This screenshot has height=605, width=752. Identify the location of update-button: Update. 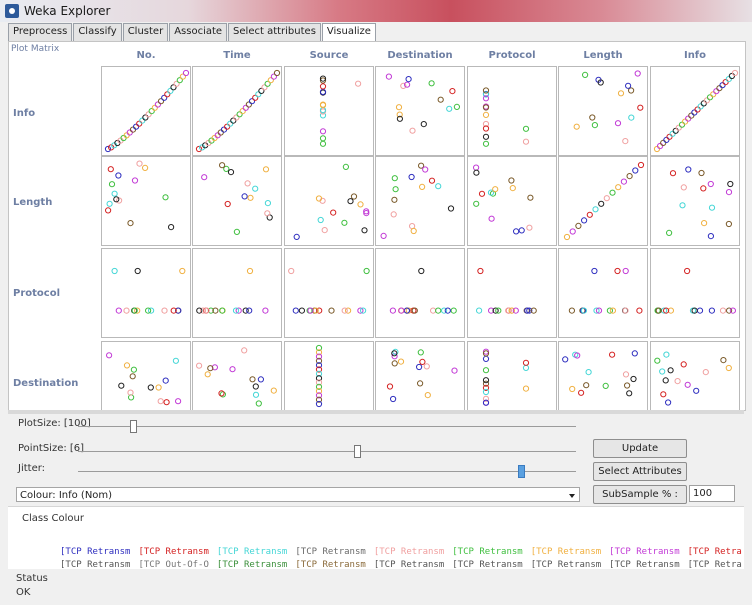
(640, 448).